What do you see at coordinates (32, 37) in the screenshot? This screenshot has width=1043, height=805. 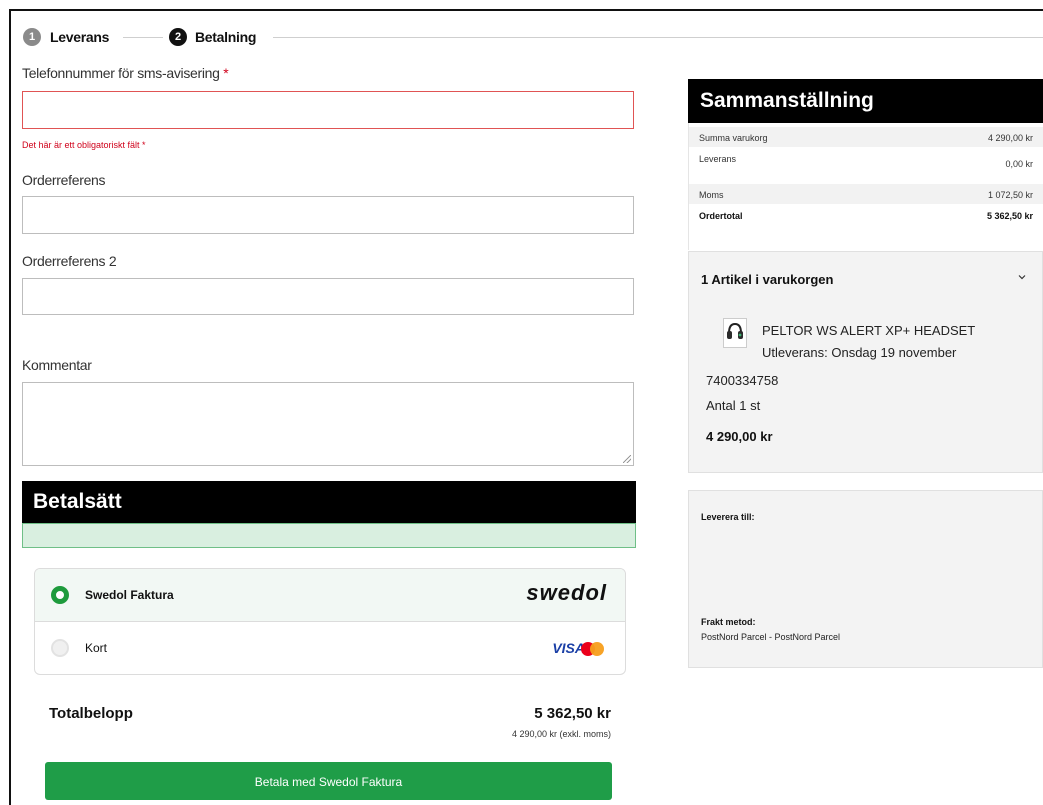 I see `step-1-number: 1` at bounding box center [32, 37].